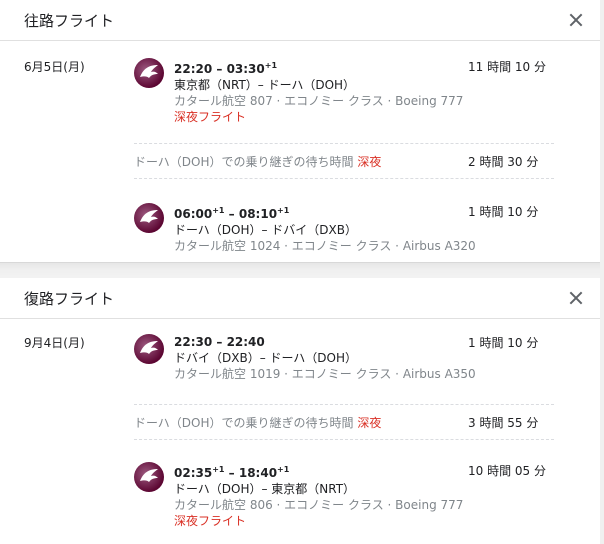  Describe the element at coordinates (325, 246) in the screenshot. I see `flight-meta: カタール航空 1024 · エコノミー クラス · Airbus A320` at that location.